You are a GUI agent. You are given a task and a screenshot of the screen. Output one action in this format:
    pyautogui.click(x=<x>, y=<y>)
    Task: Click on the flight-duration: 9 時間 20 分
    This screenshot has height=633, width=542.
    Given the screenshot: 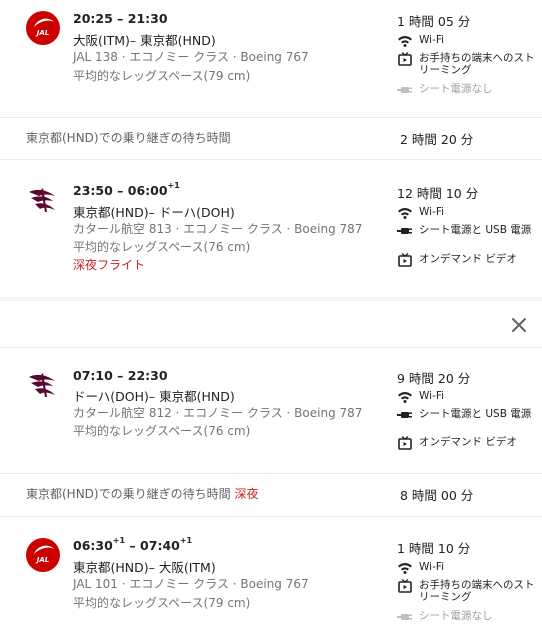 What is the action you would take?
    pyautogui.click(x=434, y=378)
    